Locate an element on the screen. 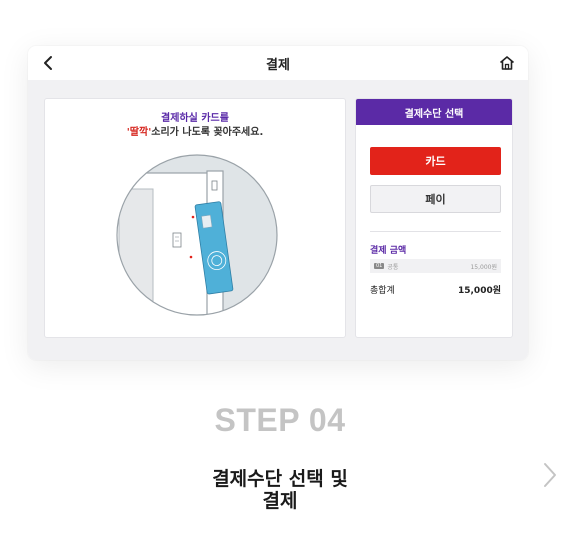 The height and width of the screenshot is (554, 575). payment-method-header: 결제수단 선택 is located at coordinates (434, 112).